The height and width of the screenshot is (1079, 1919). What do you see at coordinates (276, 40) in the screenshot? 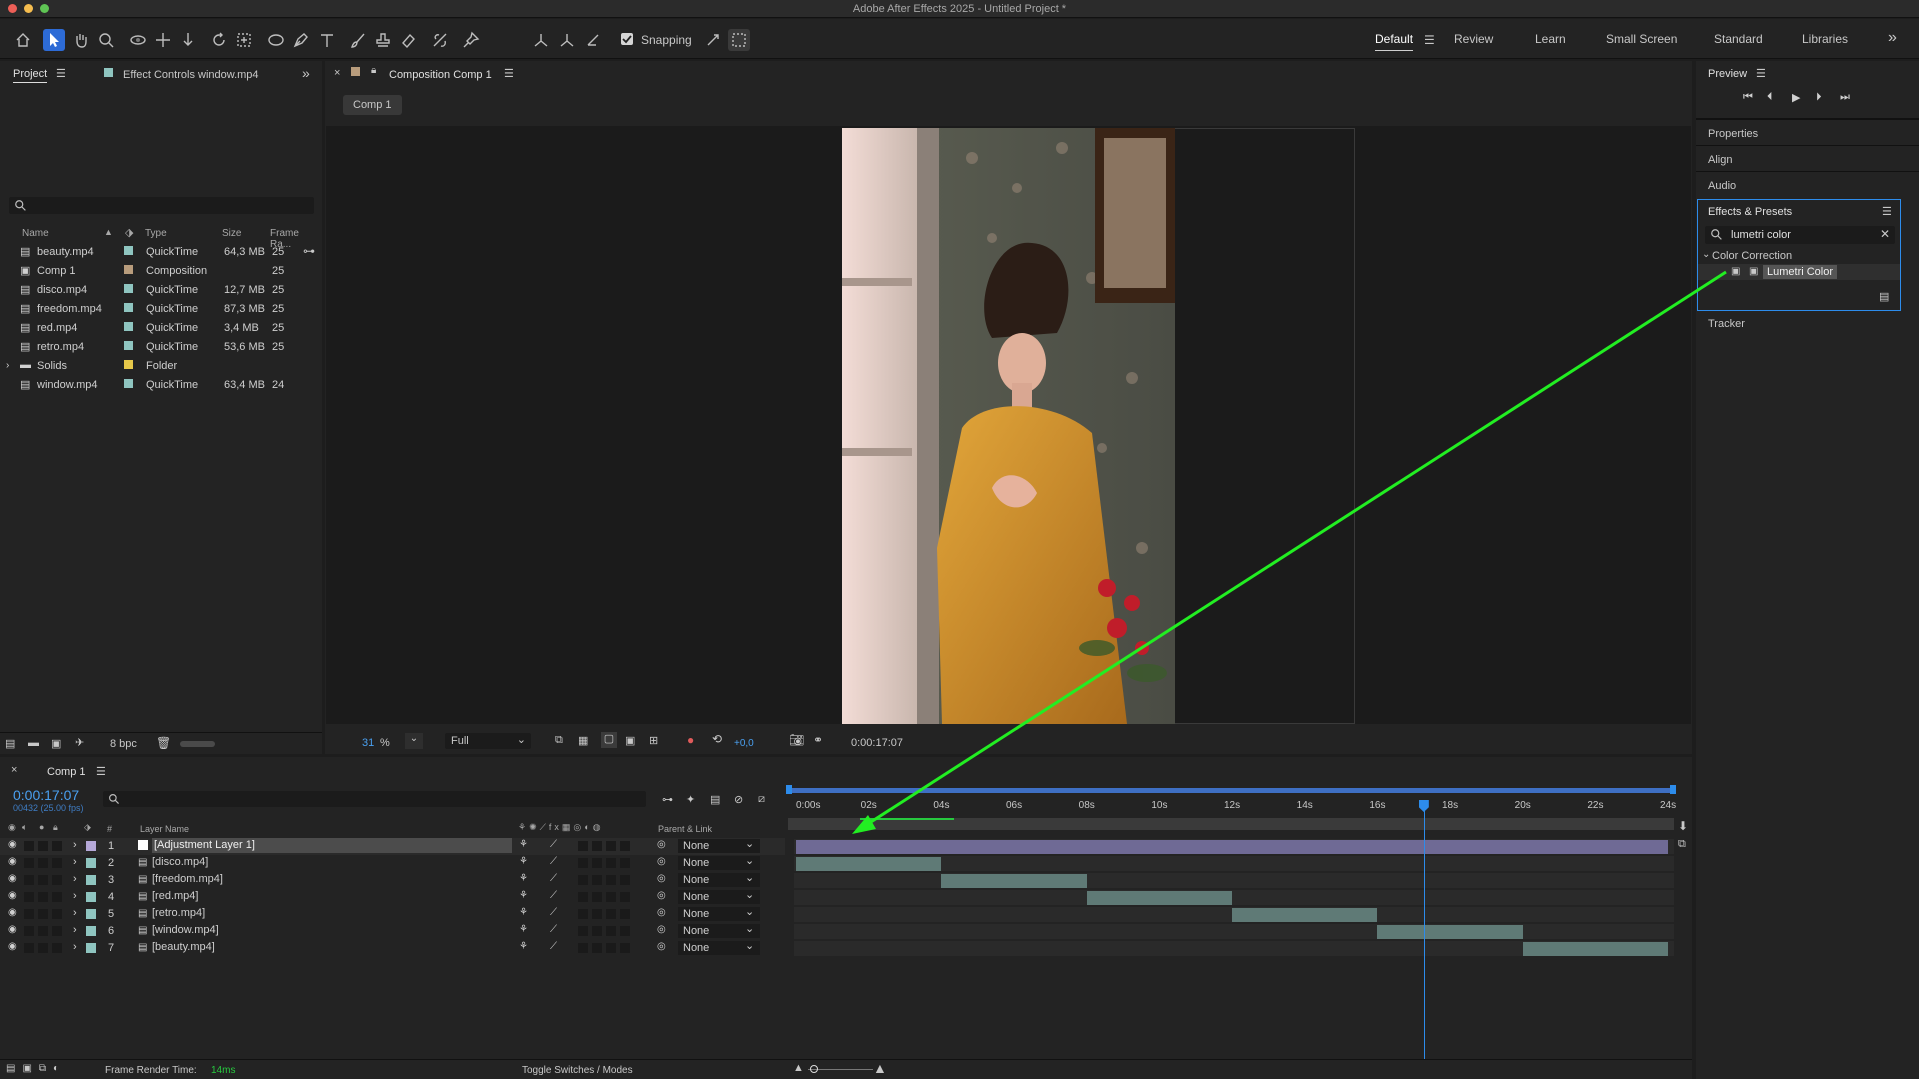
I see `ellipse-tool-icon` at bounding box center [276, 40].